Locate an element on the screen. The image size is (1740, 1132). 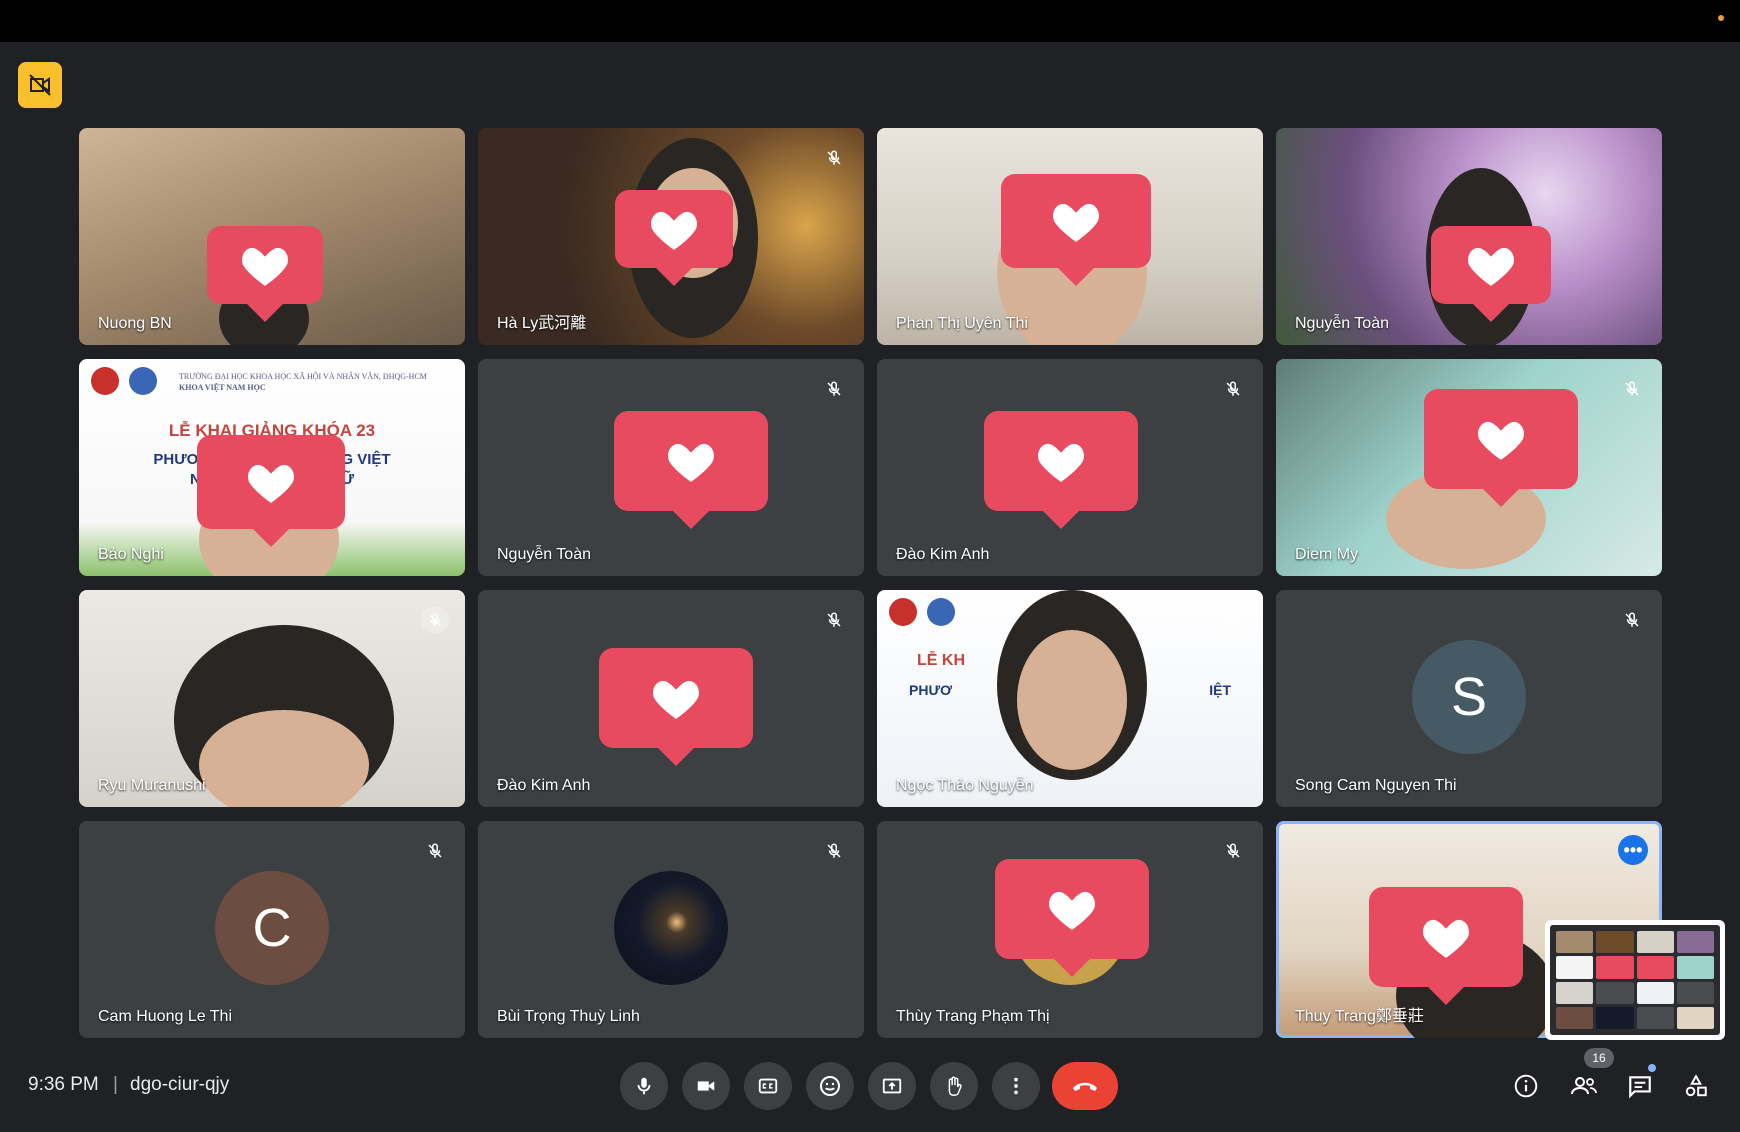
info-icon is located at coordinates (1526, 1086).